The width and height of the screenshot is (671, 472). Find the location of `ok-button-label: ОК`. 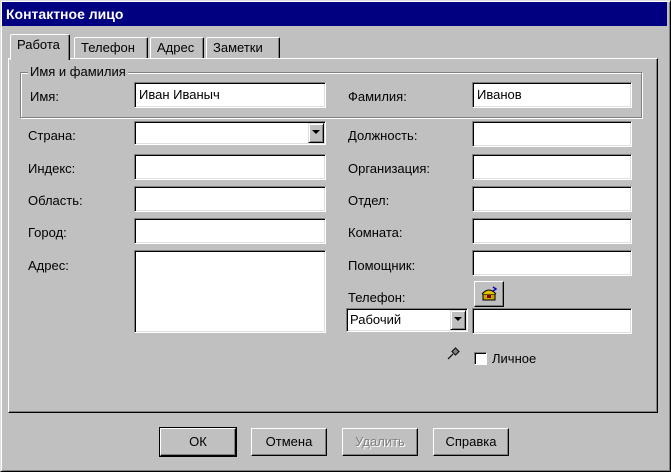

ok-button-label: ОК is located at coordinates (198, 441).